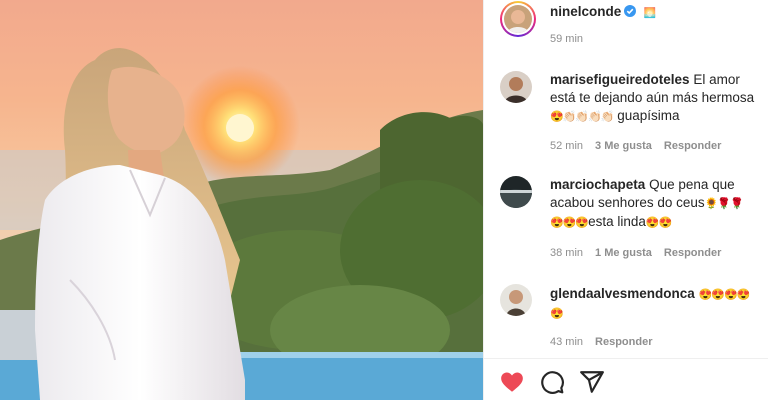  I want to click on verified-icon, so click(630, 11).